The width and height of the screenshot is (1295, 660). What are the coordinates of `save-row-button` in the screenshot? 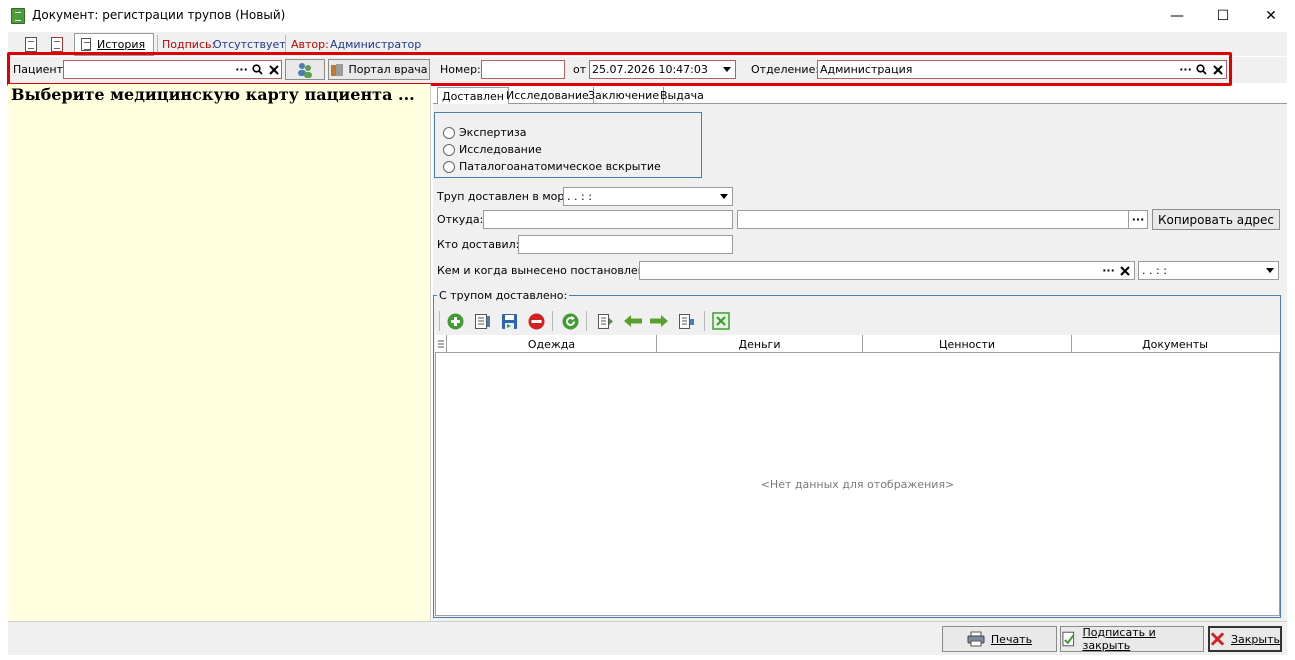 It's located at (509, 321).